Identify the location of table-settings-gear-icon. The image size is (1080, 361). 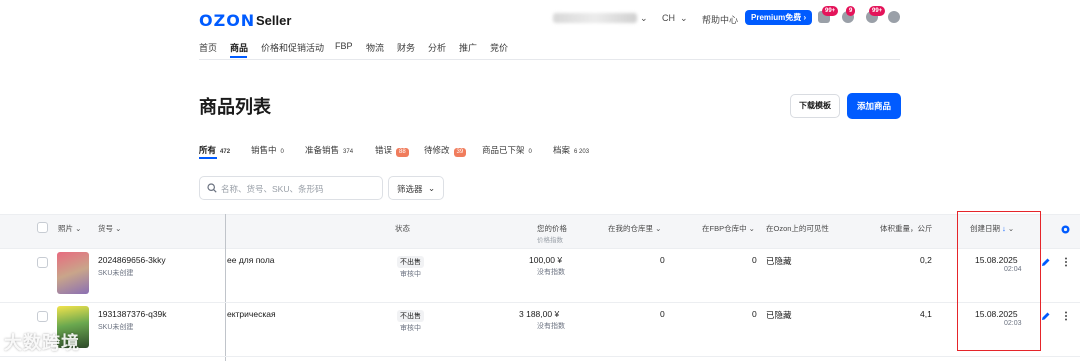
(1065, 229).